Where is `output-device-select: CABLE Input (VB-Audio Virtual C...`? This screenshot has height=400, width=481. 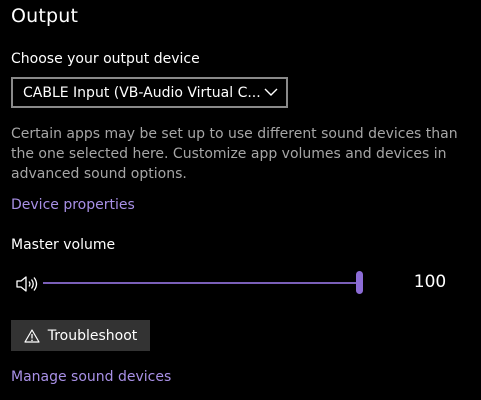 output-device-select: CABLE Input (VB-Audio Virtual C... is located at coordinates (149, 92).